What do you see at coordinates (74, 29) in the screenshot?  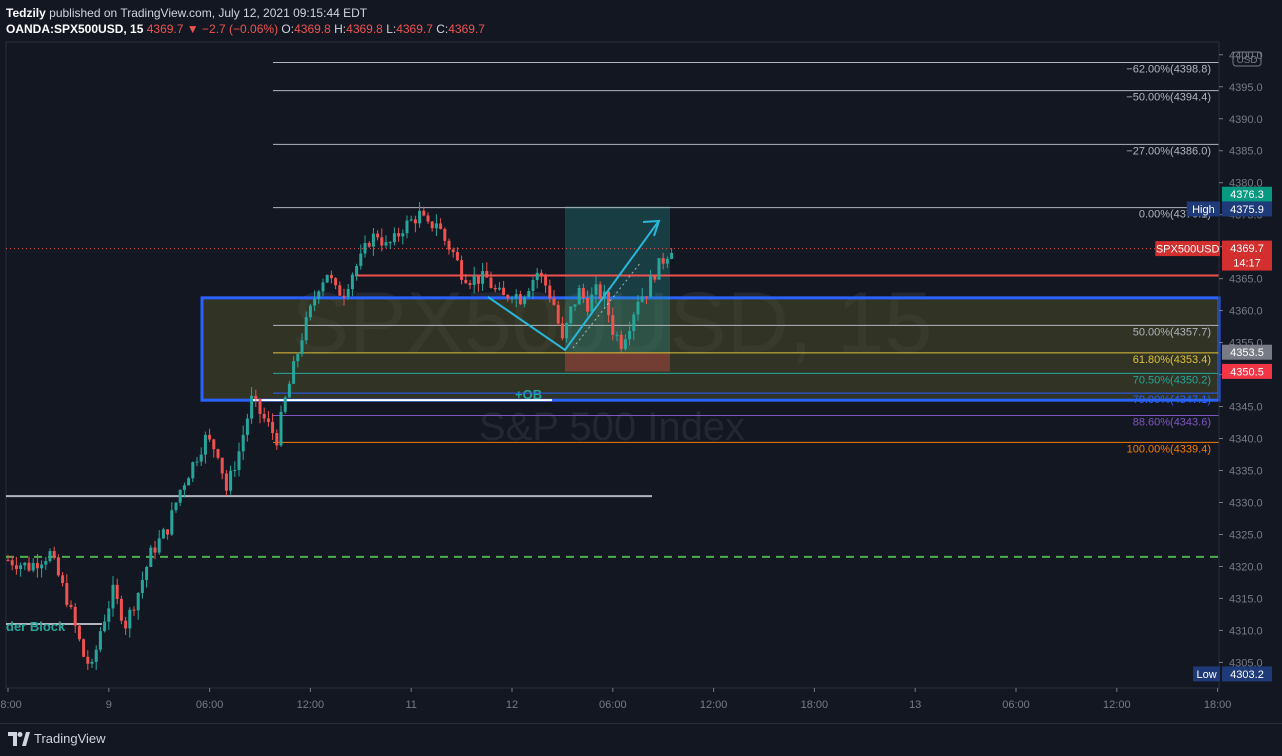 I see `symbol-name: OANDA:SPX500USD, 15` at bounding box center [74, 29].